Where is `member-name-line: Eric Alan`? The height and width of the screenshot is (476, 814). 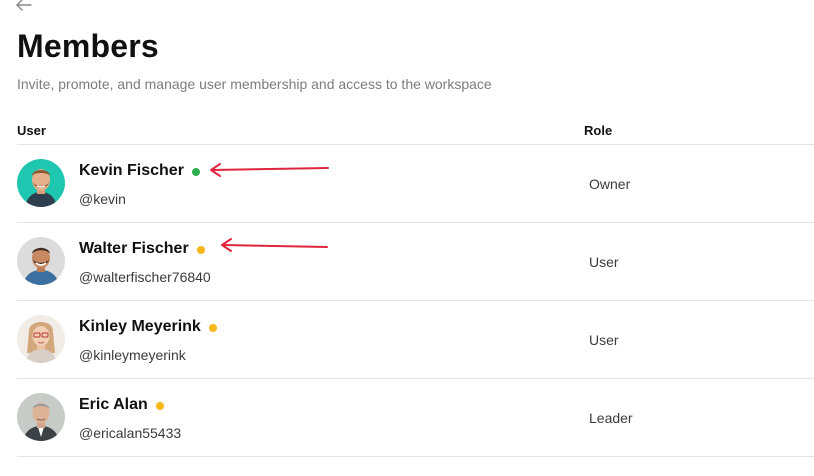 member-name-line: Eric Alan is located at coordinates (121, 405).